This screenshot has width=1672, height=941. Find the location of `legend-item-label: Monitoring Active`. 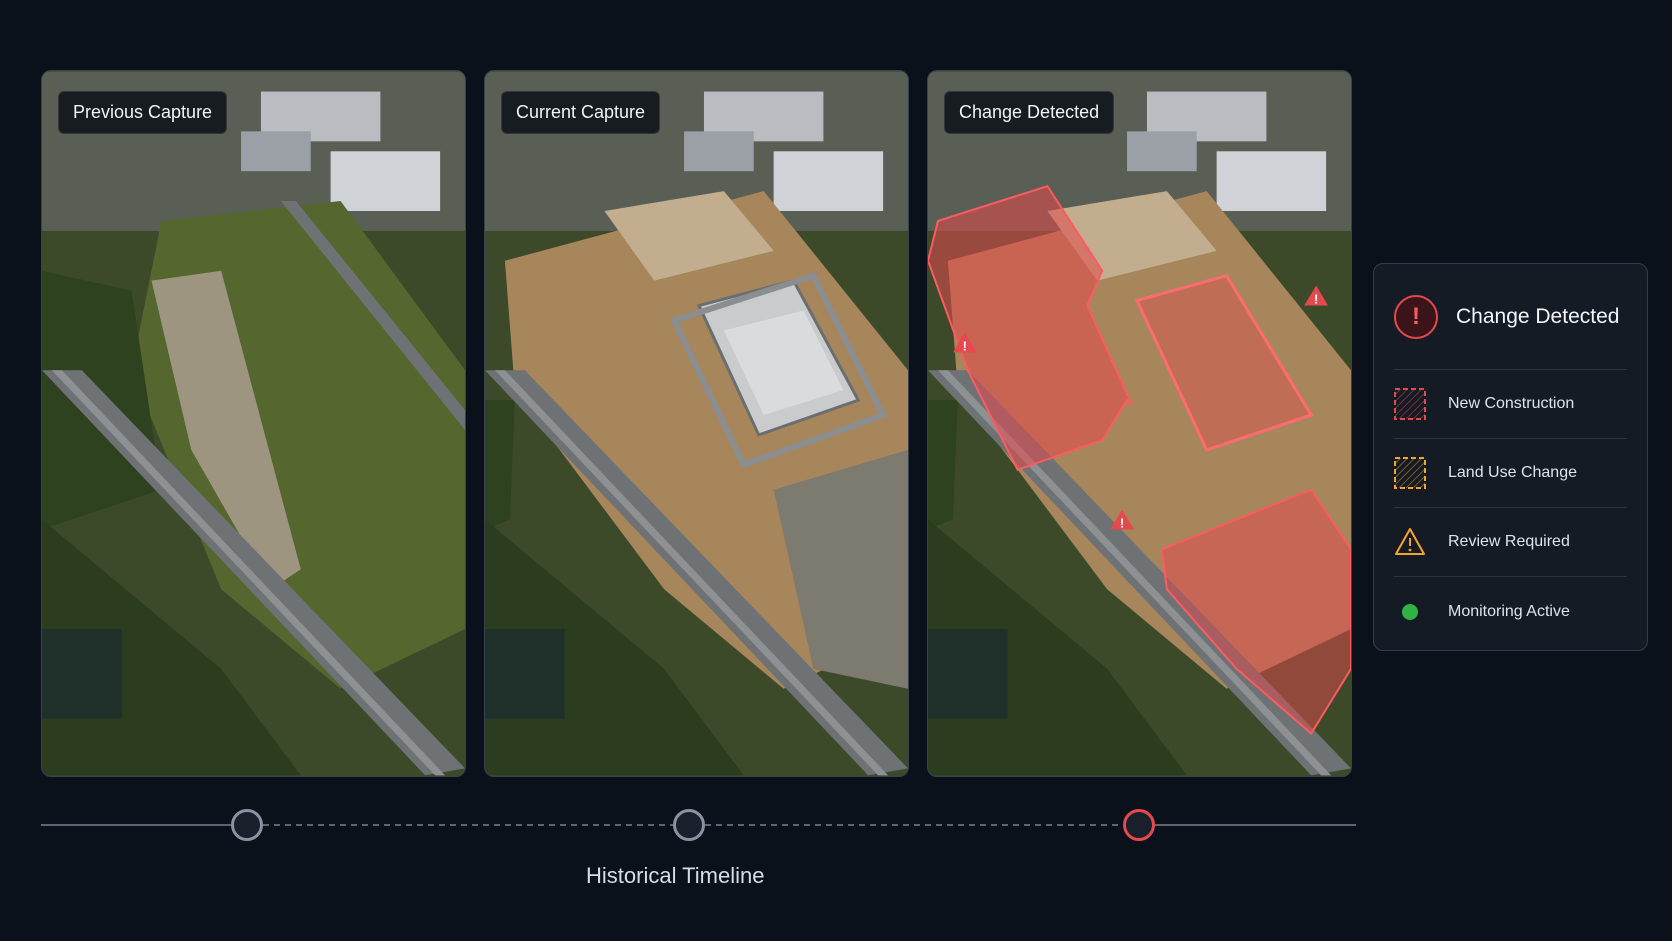

legend-item-label: Monitoring Active is located at coordinates (1509, 611).